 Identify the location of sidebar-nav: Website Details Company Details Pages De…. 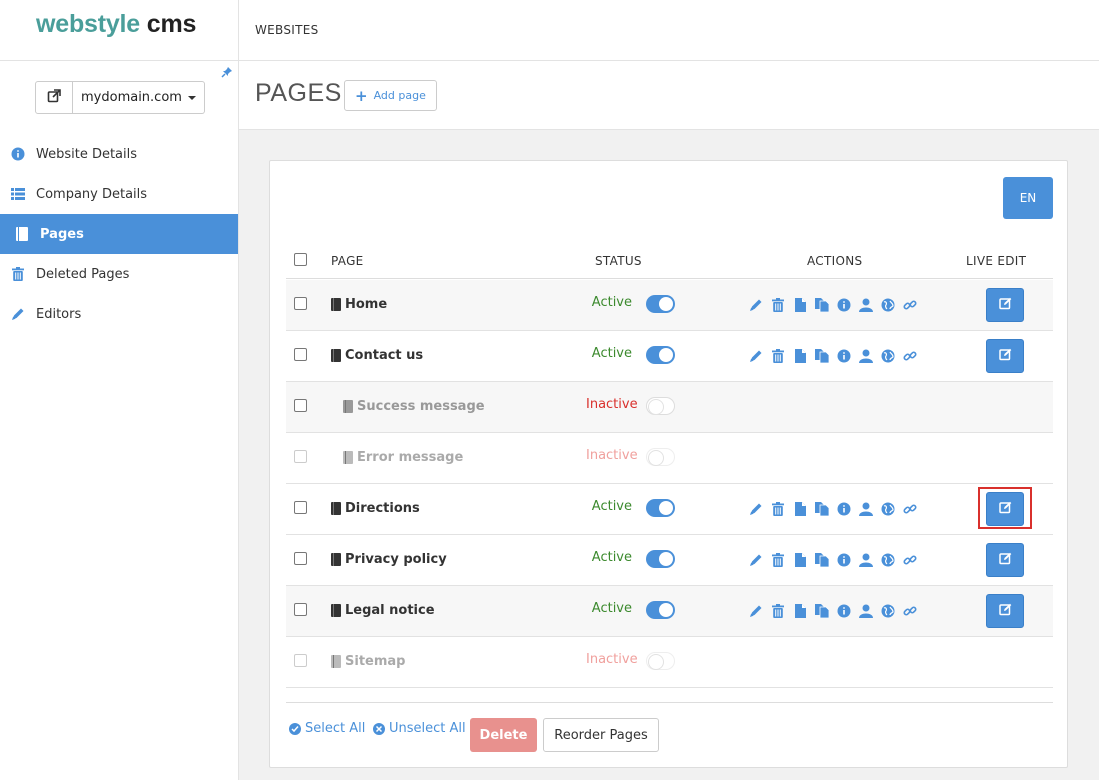
(119, 234).